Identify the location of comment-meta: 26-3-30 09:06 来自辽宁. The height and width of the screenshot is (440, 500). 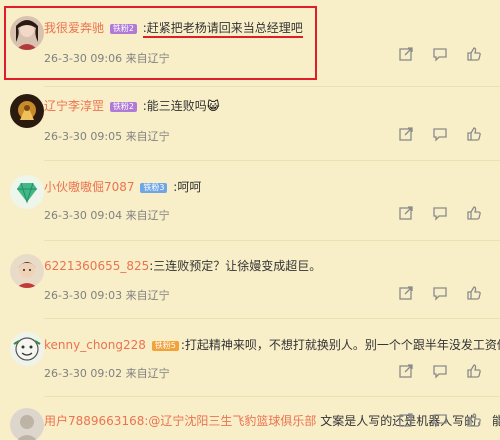
(107, 58).